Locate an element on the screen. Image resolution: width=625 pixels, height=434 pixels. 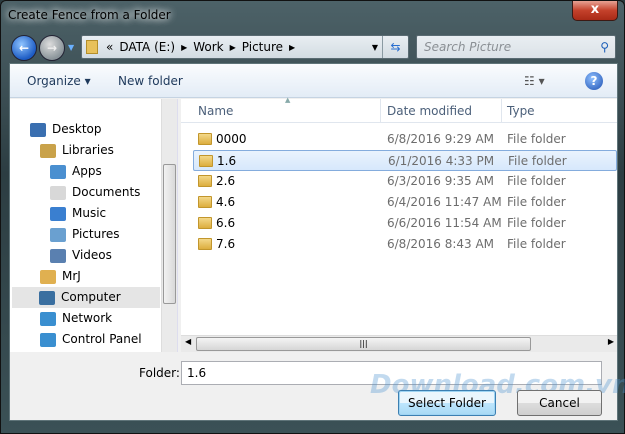
nav-scrollbar is located at coordinates (169, 225).